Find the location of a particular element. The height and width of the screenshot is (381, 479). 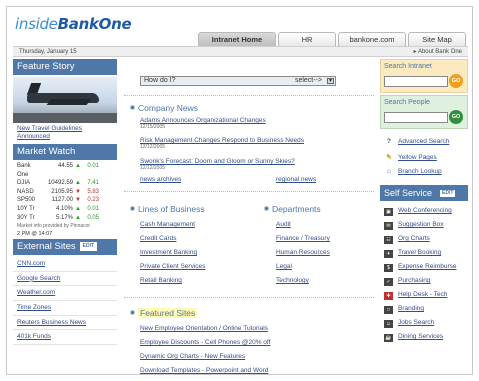

stock-row: NASD 2105.95 ▼ 5.83 is located at coordinates (65, 192).